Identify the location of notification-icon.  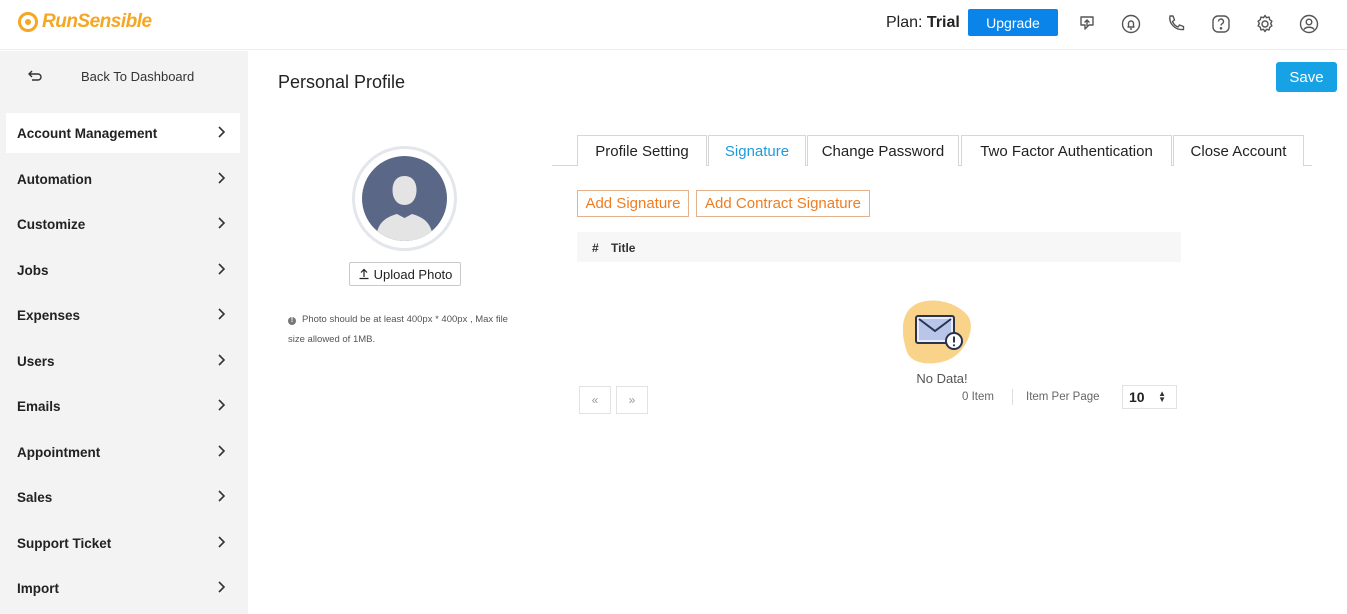
(1131, 24).